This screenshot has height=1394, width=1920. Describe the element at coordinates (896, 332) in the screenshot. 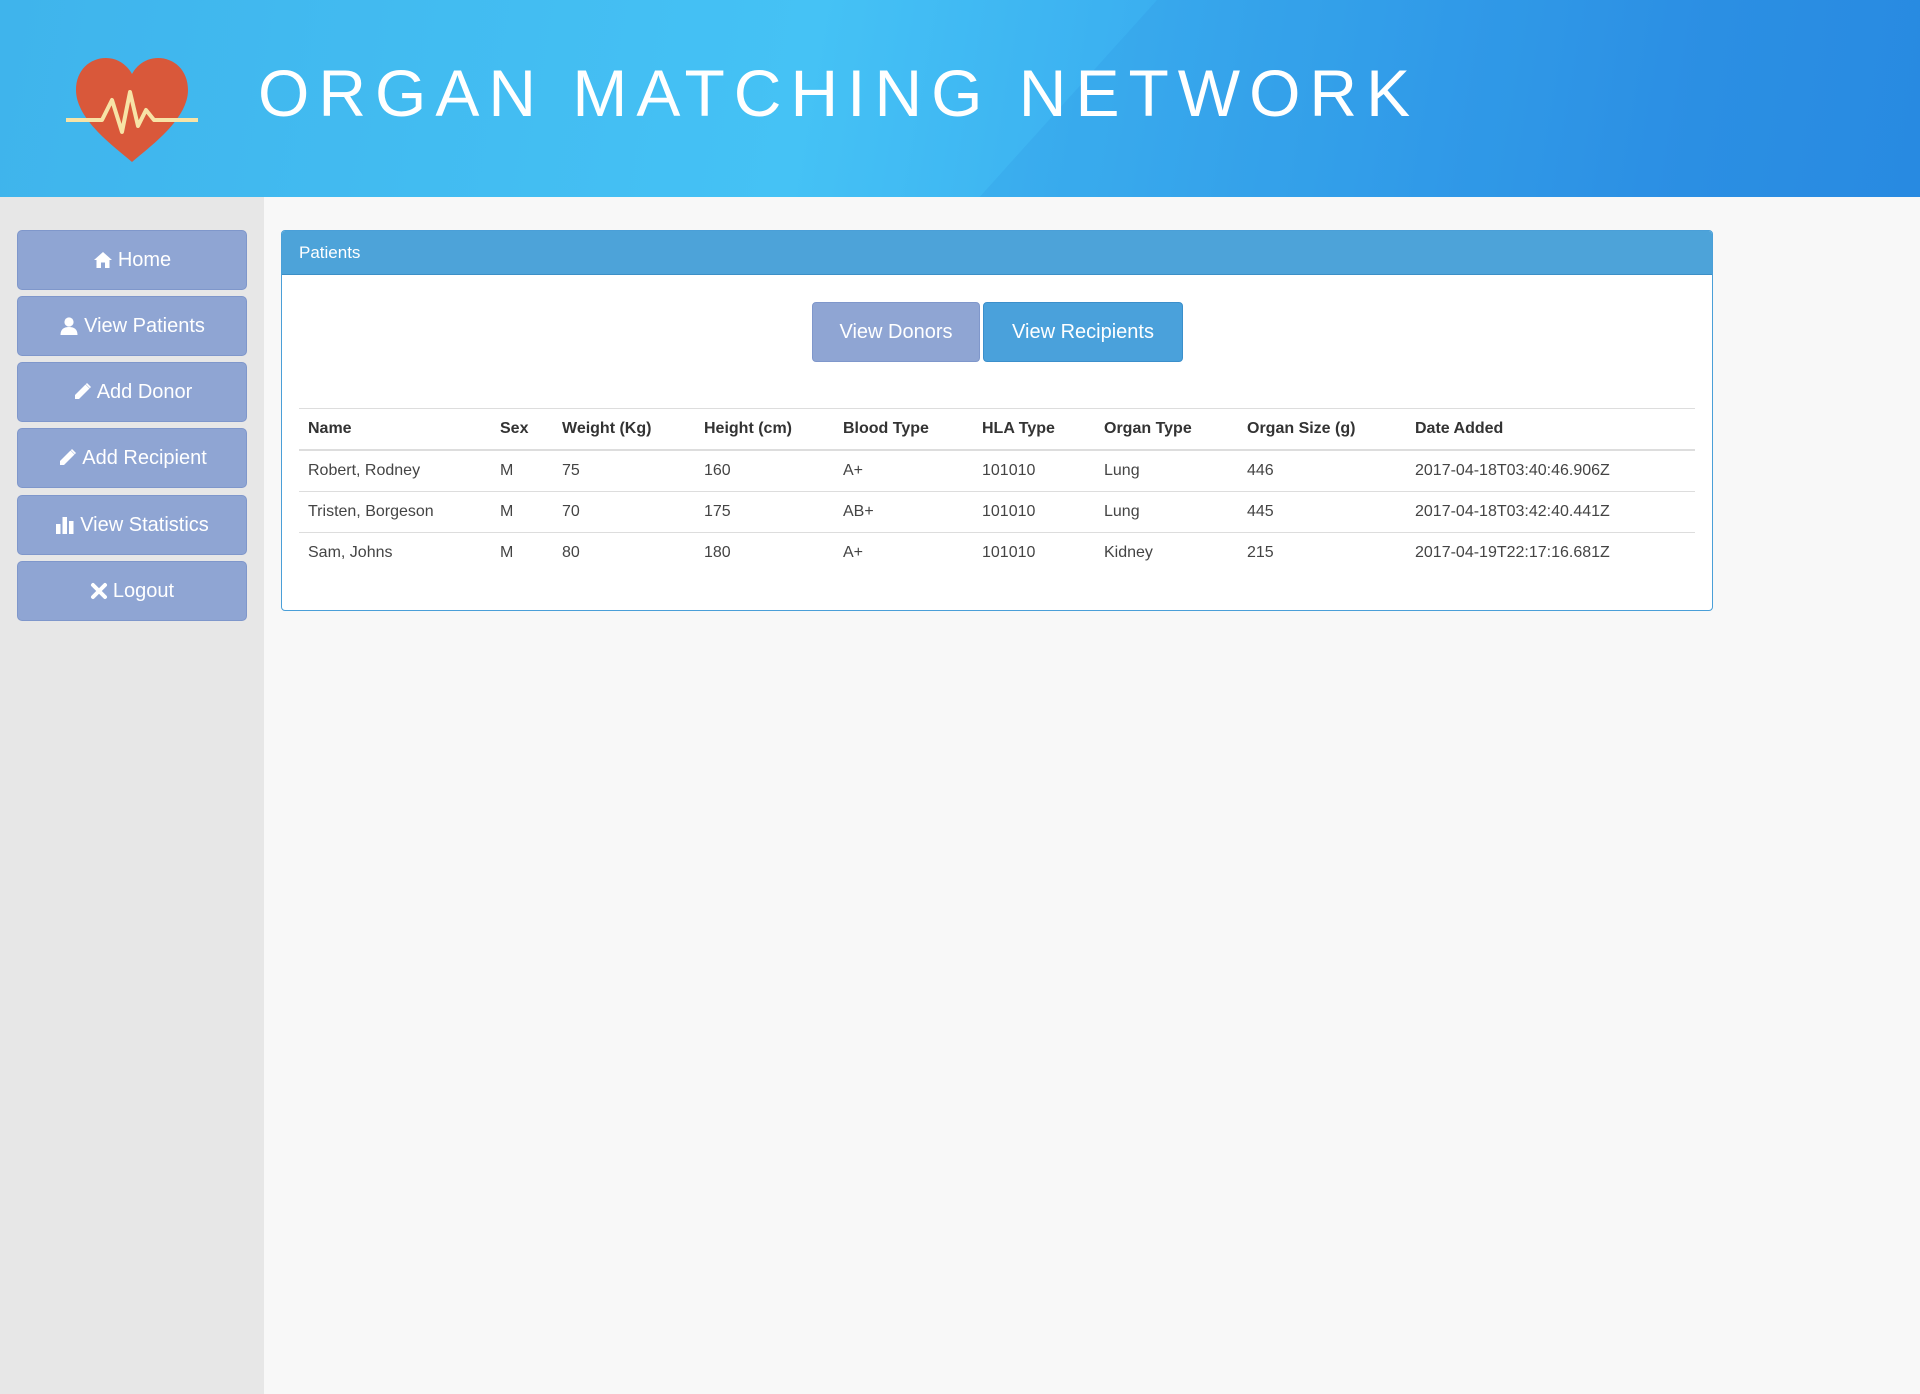

I see `view-donors-button: View Donors` at that location.